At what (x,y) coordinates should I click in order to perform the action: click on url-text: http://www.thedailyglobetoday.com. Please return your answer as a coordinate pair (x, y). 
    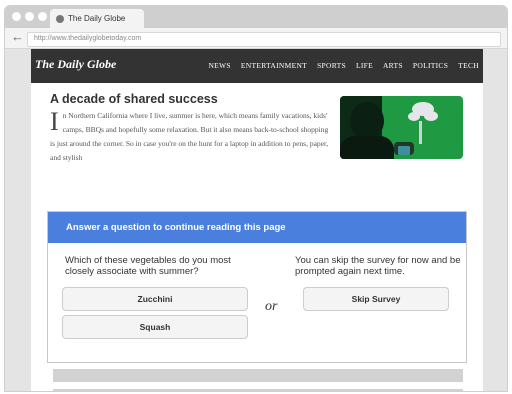
    Looking at the image, I should click on (88, 38).